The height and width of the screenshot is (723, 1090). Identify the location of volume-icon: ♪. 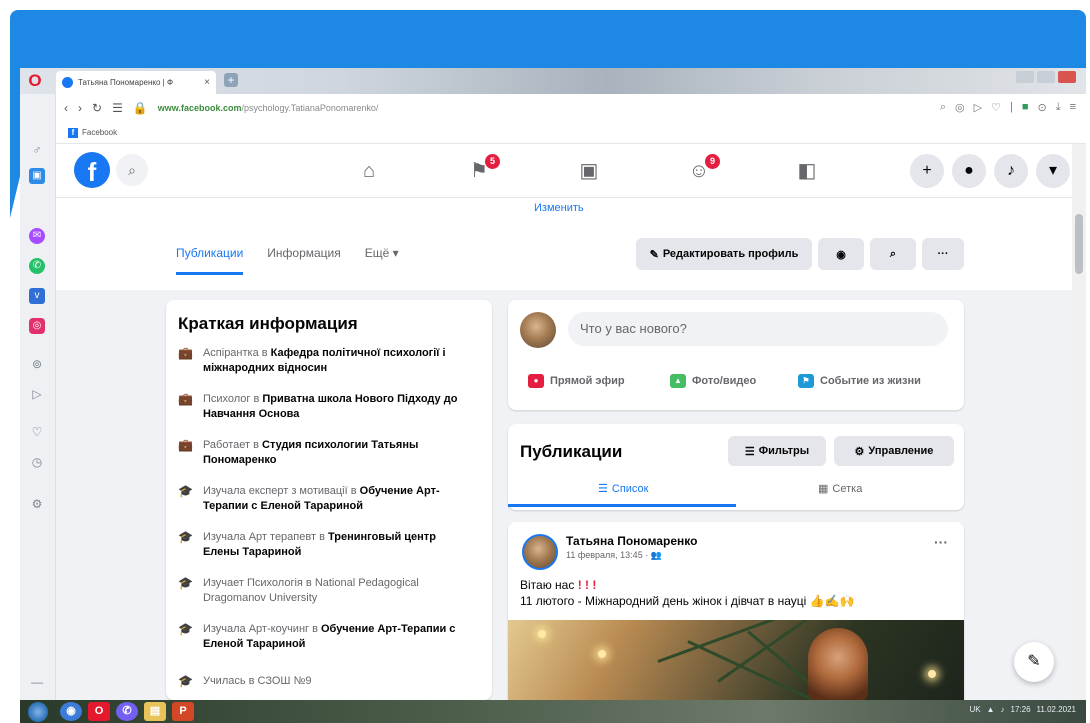
(1003, 709).